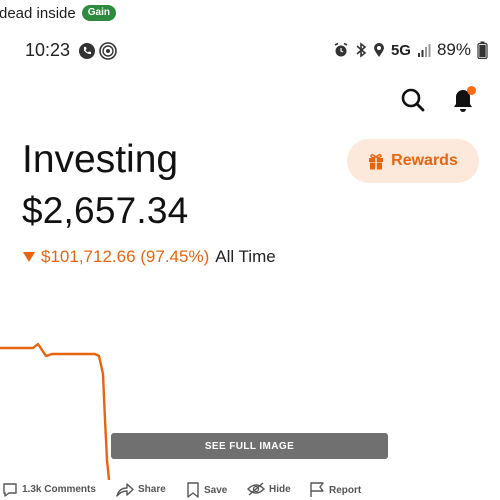 The image size is (500, 500). I want to click on save-label: Save, so click(216, 490).